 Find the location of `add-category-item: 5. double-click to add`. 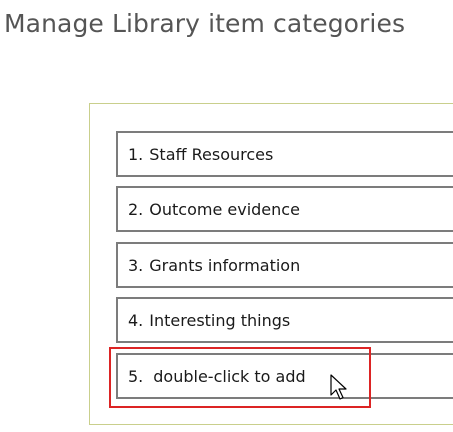

add-category-item: 5. double-click to add is located at coordinates (284, 376).